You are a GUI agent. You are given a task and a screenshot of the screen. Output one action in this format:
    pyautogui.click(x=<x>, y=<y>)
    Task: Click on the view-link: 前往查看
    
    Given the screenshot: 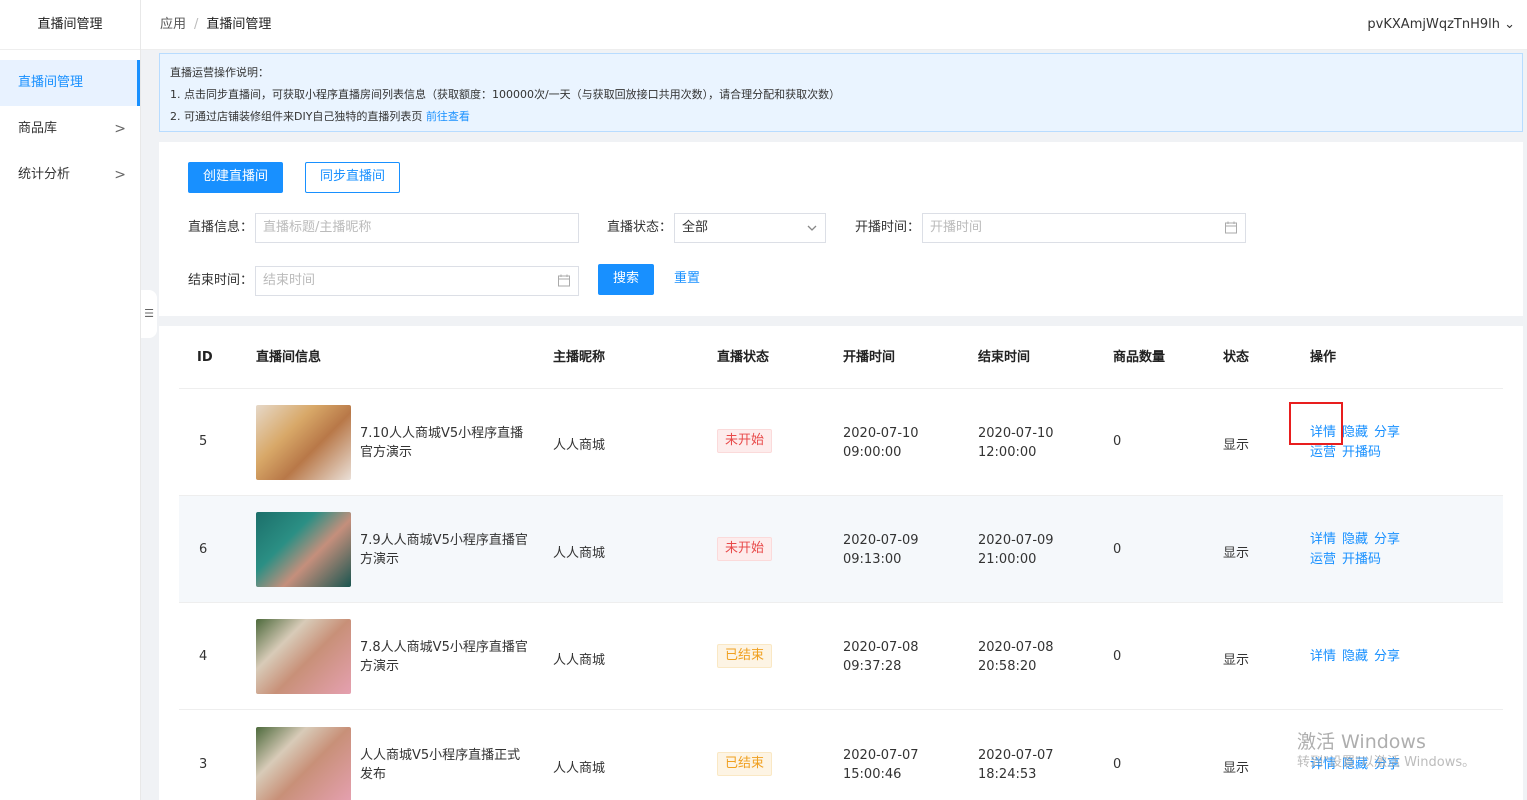 What is the action you would take?
    pyautogui.click(x=448, y=116)
    